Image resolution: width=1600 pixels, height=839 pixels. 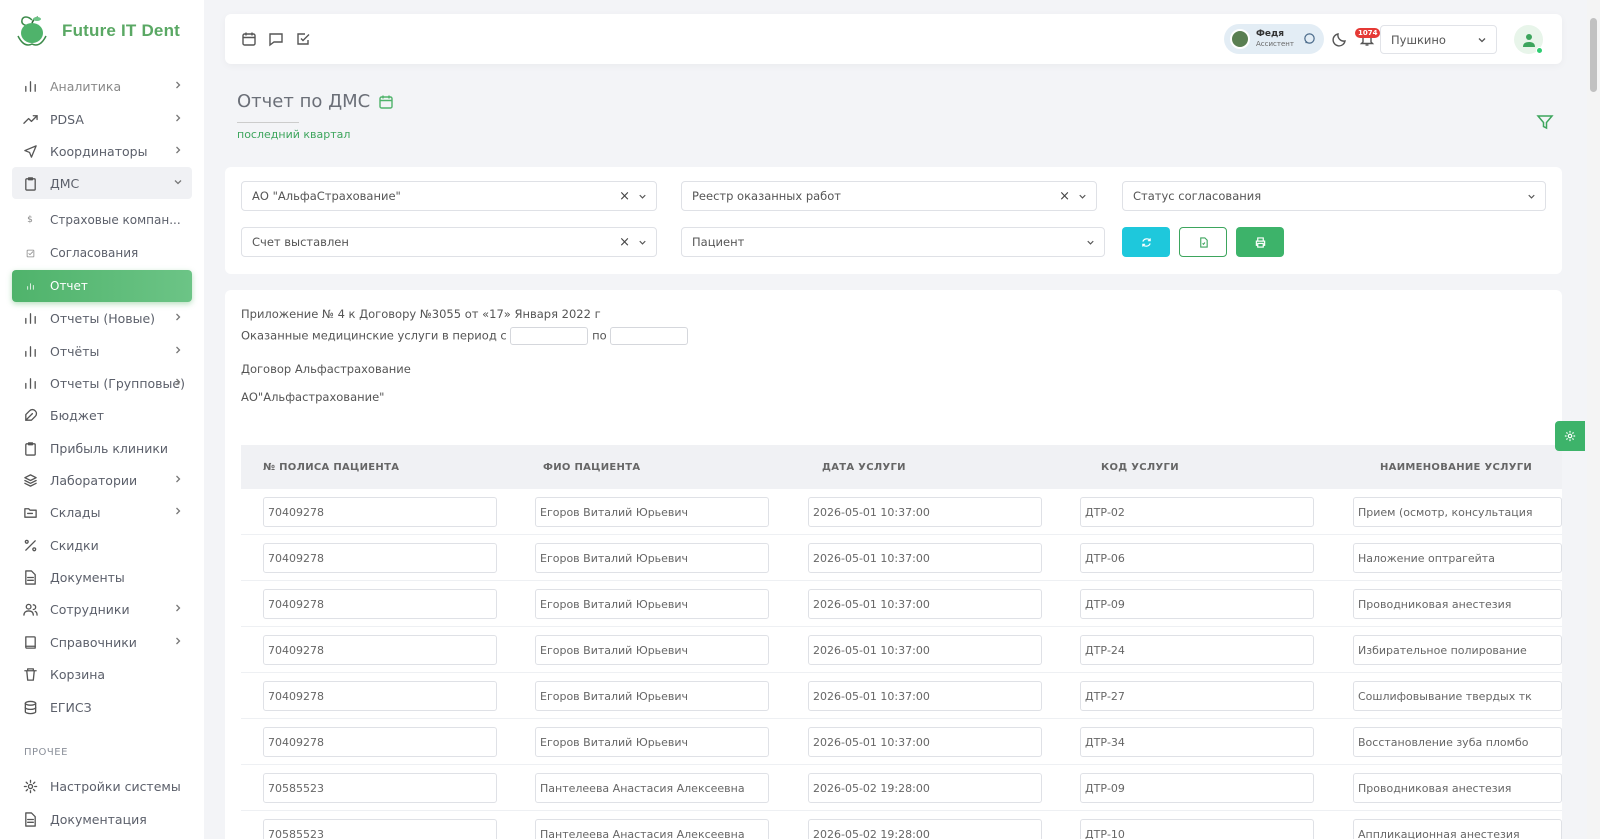 What do you see at coordinates (102, 707) in the screenshot?
I see `sidebar-item: ЕГИСЗ` at bounding box center [102, 707].